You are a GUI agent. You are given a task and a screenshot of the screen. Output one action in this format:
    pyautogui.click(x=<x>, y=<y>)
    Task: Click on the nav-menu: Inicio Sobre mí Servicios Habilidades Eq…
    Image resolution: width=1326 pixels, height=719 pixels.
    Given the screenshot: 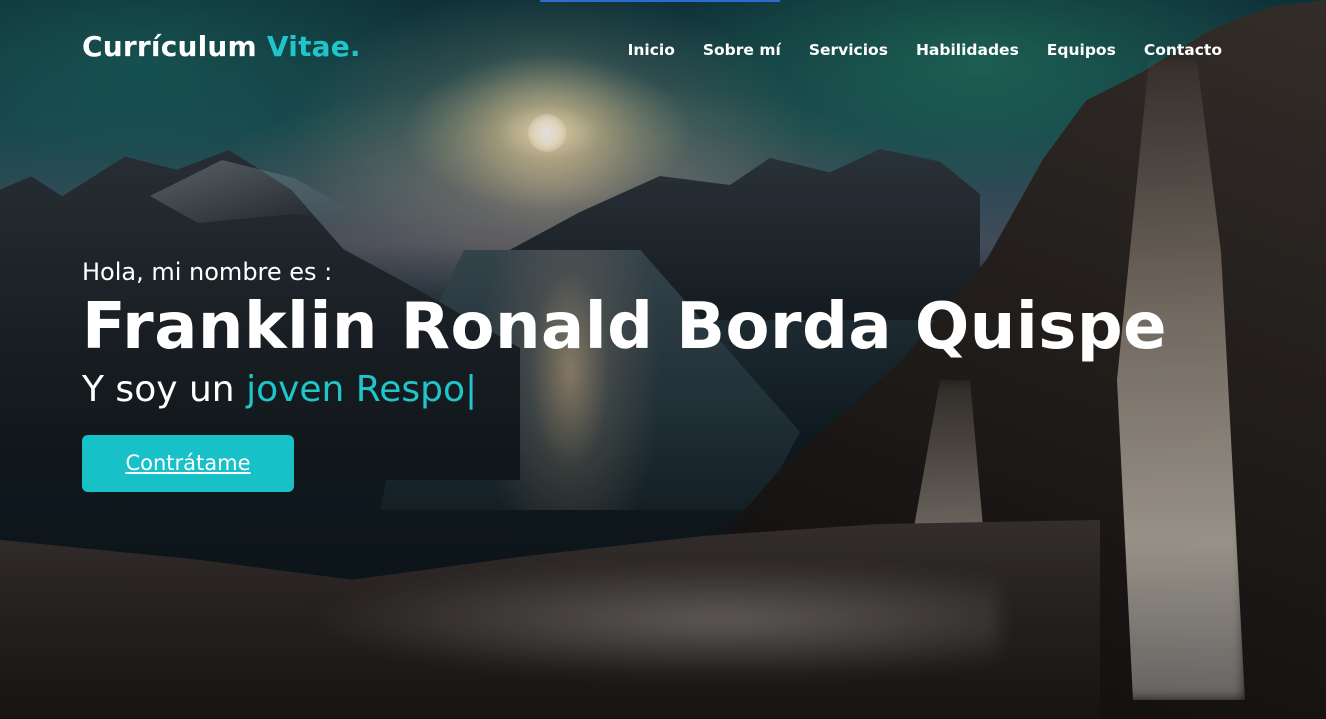 What is the action you would take?
    pyautogui.click(x=925, y=49)
    